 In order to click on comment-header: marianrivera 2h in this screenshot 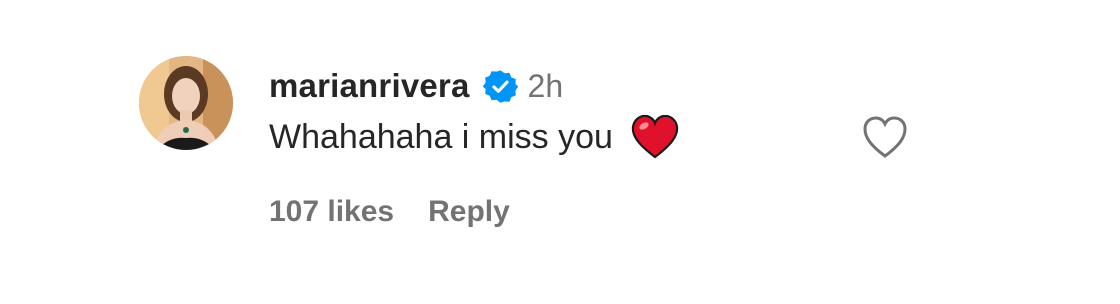, I will do `click(416, 86)`.